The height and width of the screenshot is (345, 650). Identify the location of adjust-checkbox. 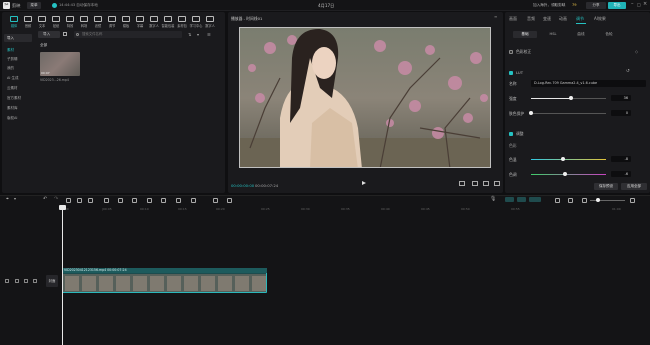
(511, 134).